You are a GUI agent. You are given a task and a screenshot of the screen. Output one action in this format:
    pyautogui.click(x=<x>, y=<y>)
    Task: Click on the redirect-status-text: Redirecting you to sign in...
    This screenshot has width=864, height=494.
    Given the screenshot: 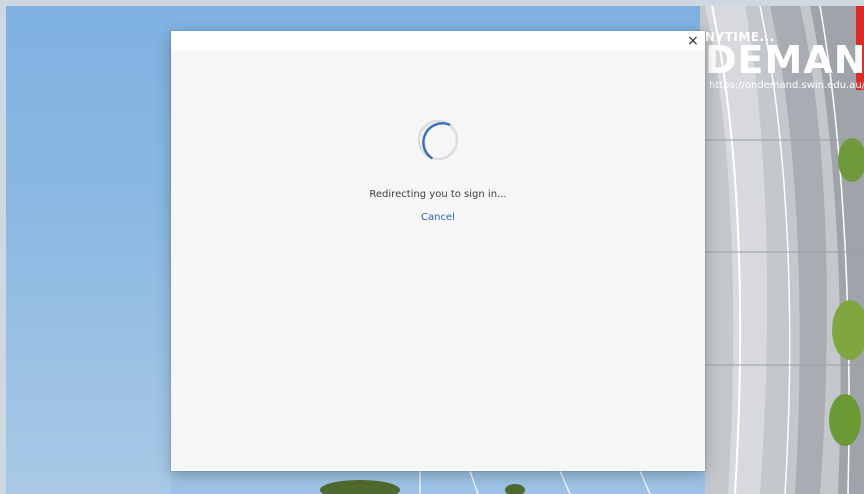 What is the action you would take?
    pyautogui.click(x=438, y=194)
    